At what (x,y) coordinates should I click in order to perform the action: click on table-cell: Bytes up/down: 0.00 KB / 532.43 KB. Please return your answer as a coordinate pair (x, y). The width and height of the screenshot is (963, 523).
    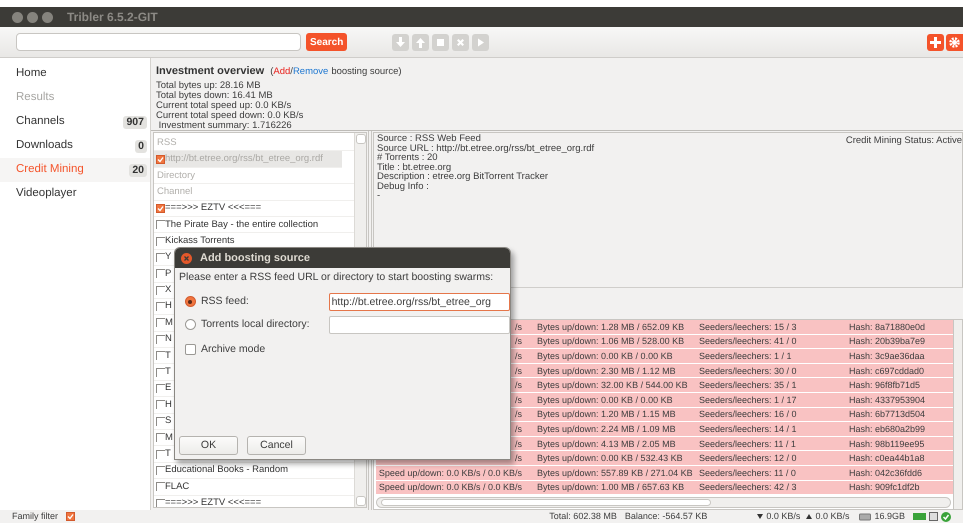
    Looking at the image, I should click on (610, 458).